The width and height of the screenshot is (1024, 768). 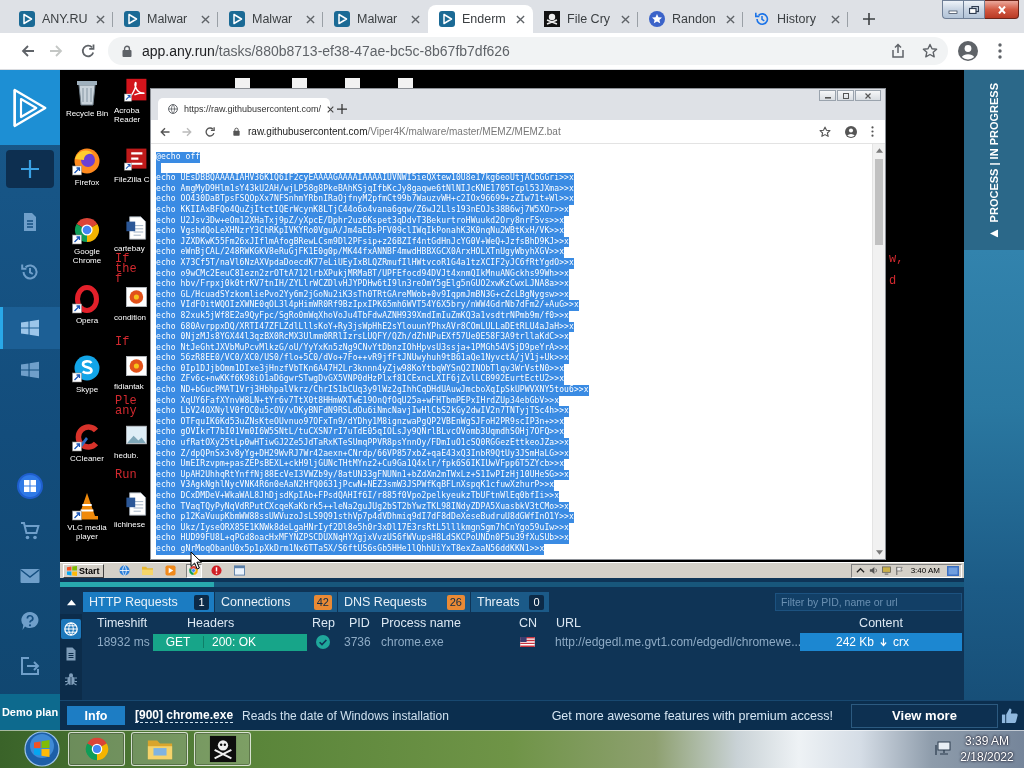 I want to click on check-circle-icon, so click(x=323, y=642).